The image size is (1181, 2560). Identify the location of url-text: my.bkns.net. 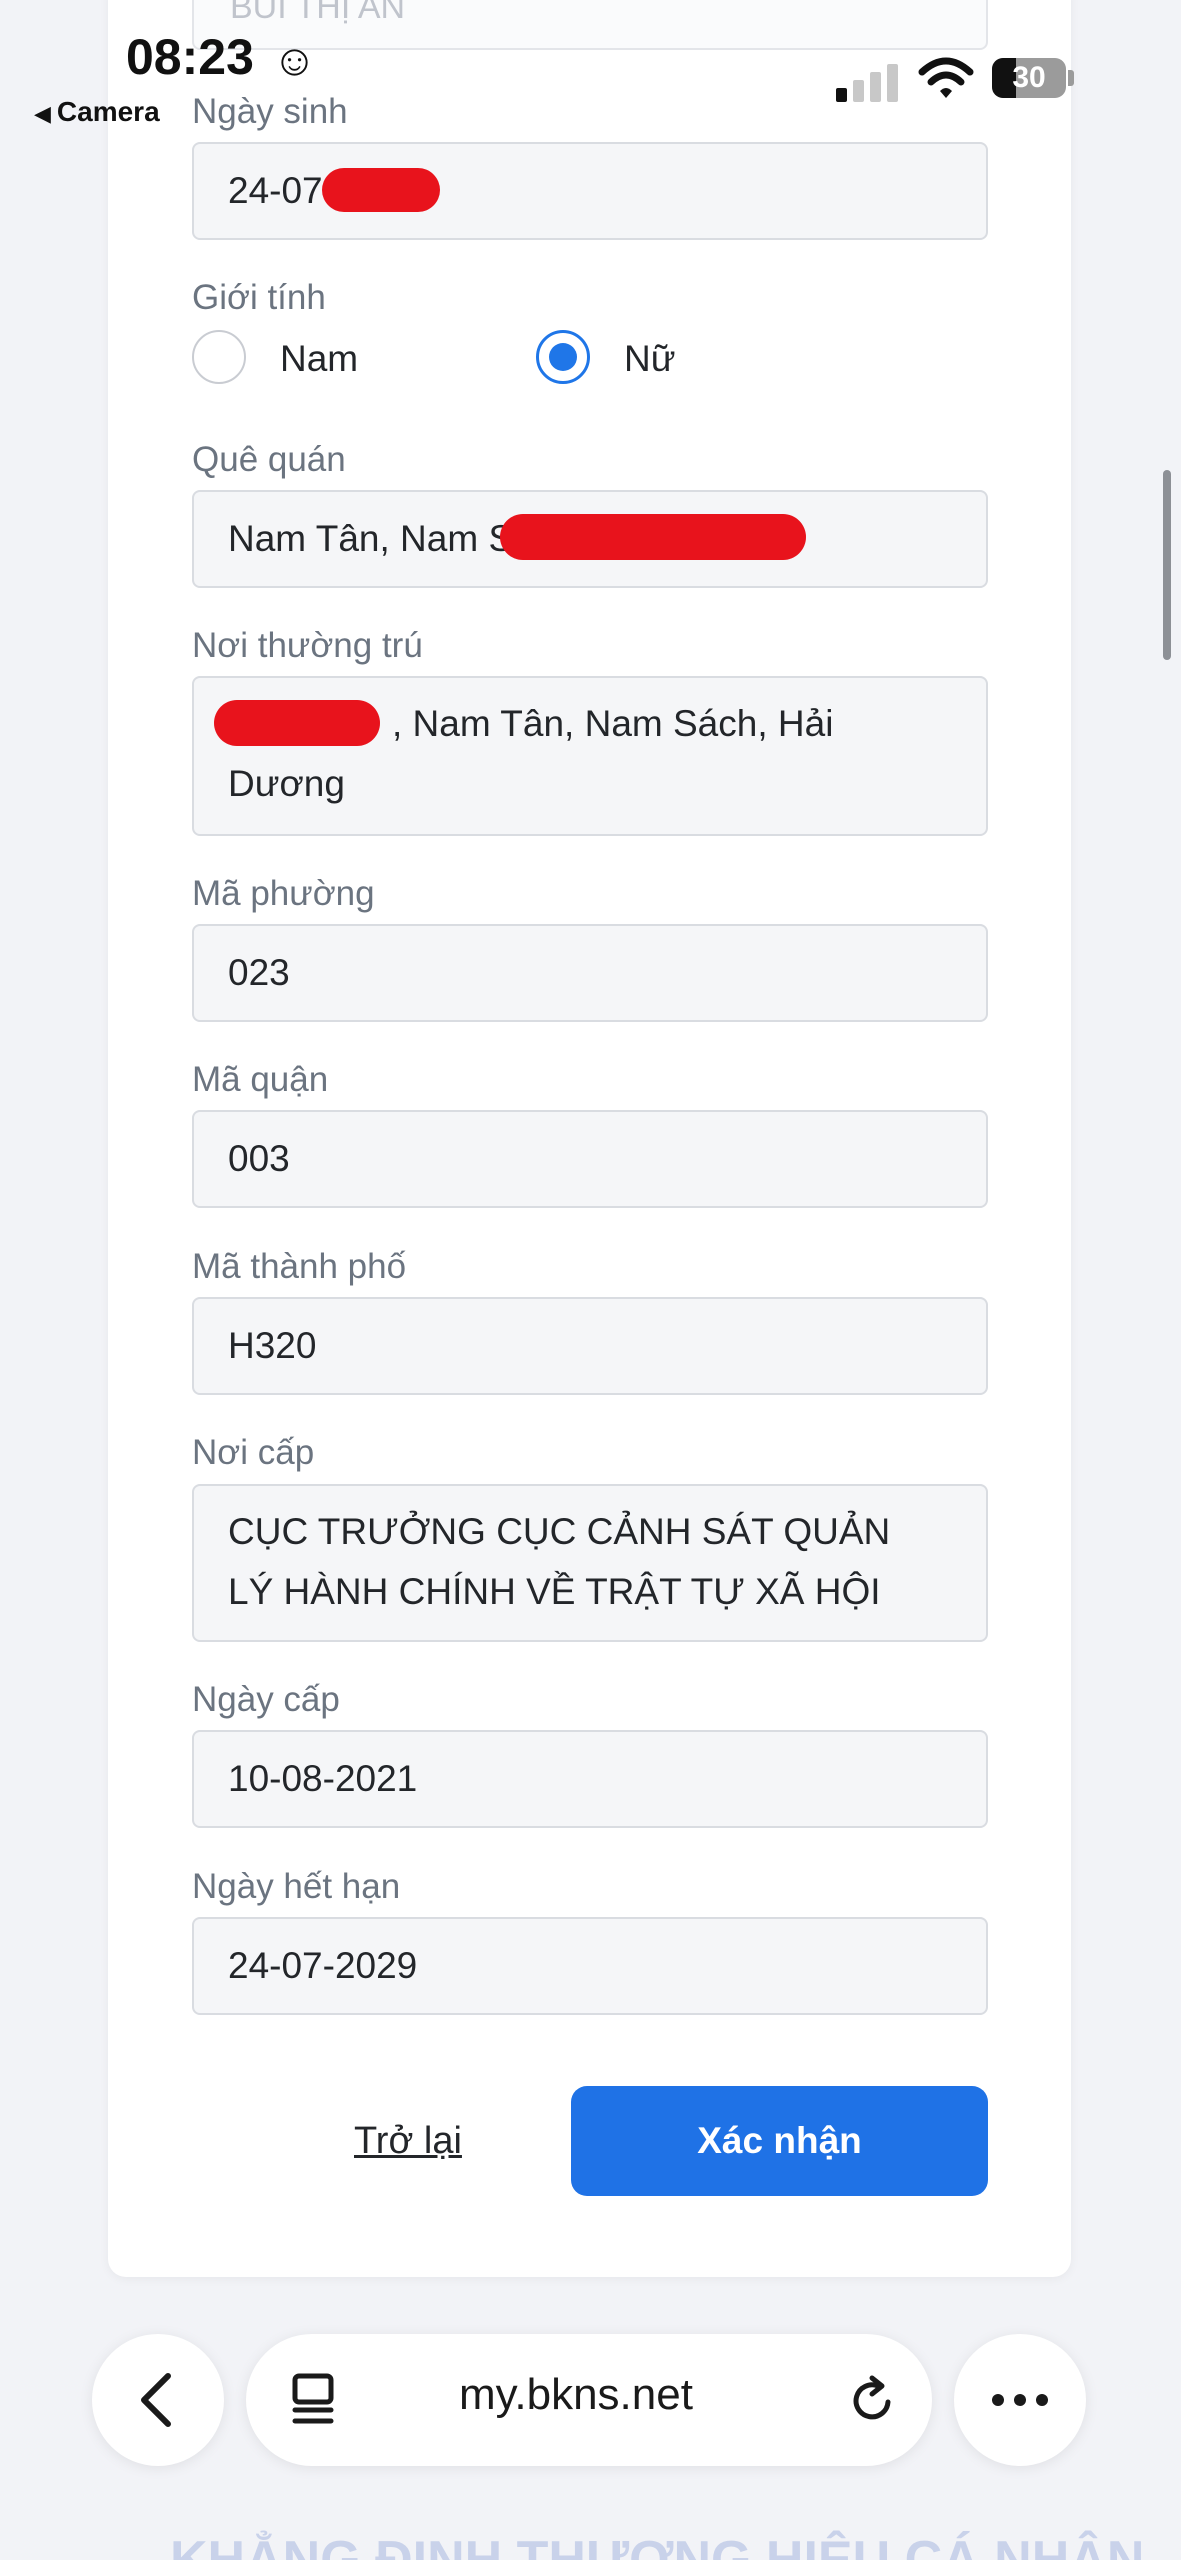
(576, 2395).